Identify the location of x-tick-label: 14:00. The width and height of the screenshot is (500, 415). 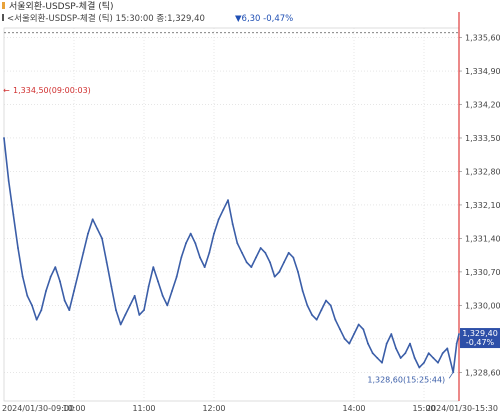
(353, 408).